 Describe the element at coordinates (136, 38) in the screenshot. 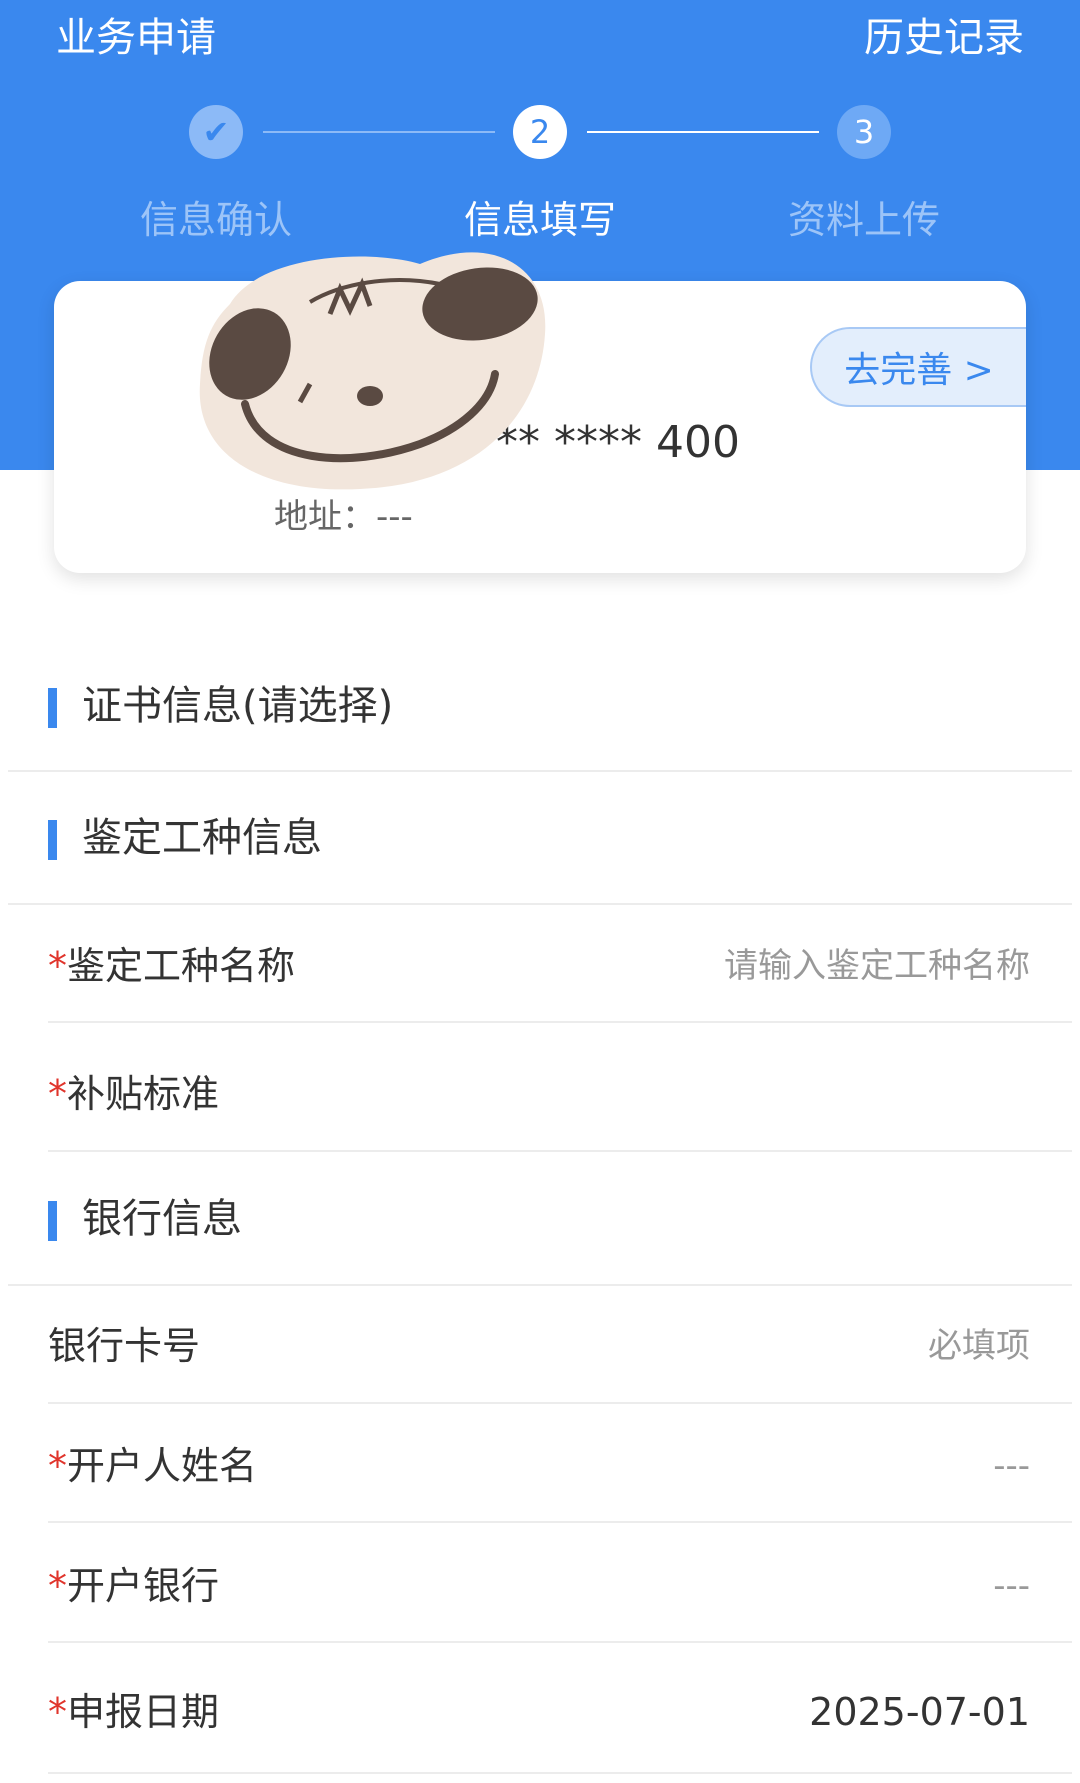

I see `page-title: 业务申请` at that location.